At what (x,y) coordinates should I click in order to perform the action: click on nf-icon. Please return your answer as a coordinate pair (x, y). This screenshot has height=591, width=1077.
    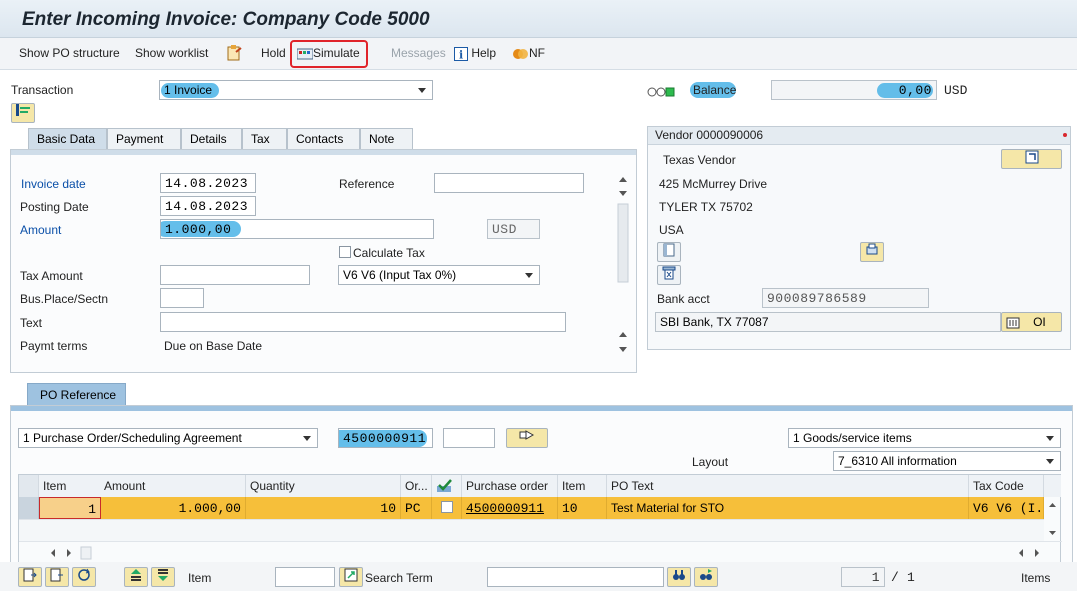
    Looking at the image, I should click on (520, 53).